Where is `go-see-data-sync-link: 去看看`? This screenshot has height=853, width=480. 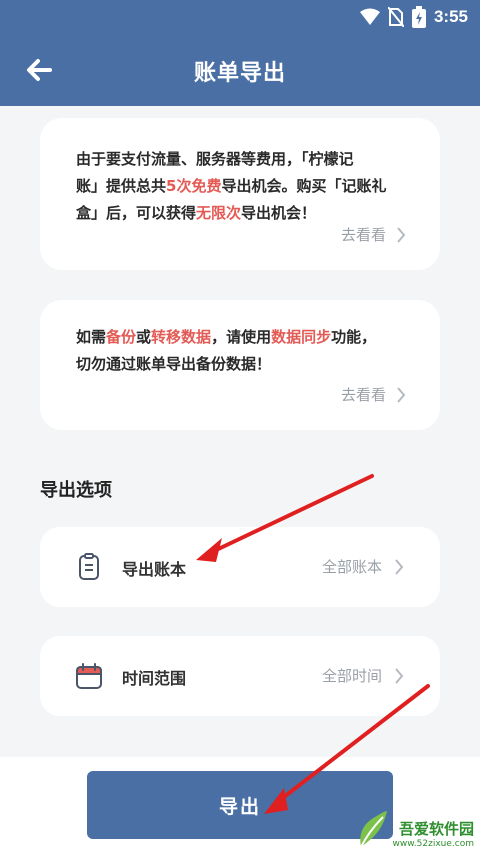 go-see-data-sync-link: 去看看 is located at coordinates (373, 394).